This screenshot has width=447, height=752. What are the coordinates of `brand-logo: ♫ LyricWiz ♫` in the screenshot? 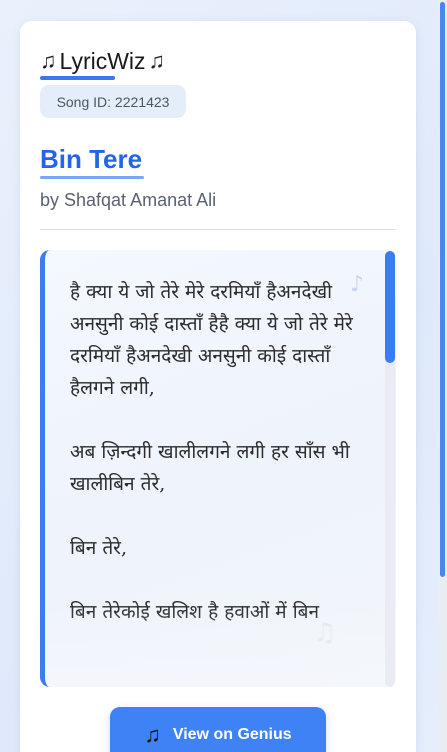 It's located at (102, 61).